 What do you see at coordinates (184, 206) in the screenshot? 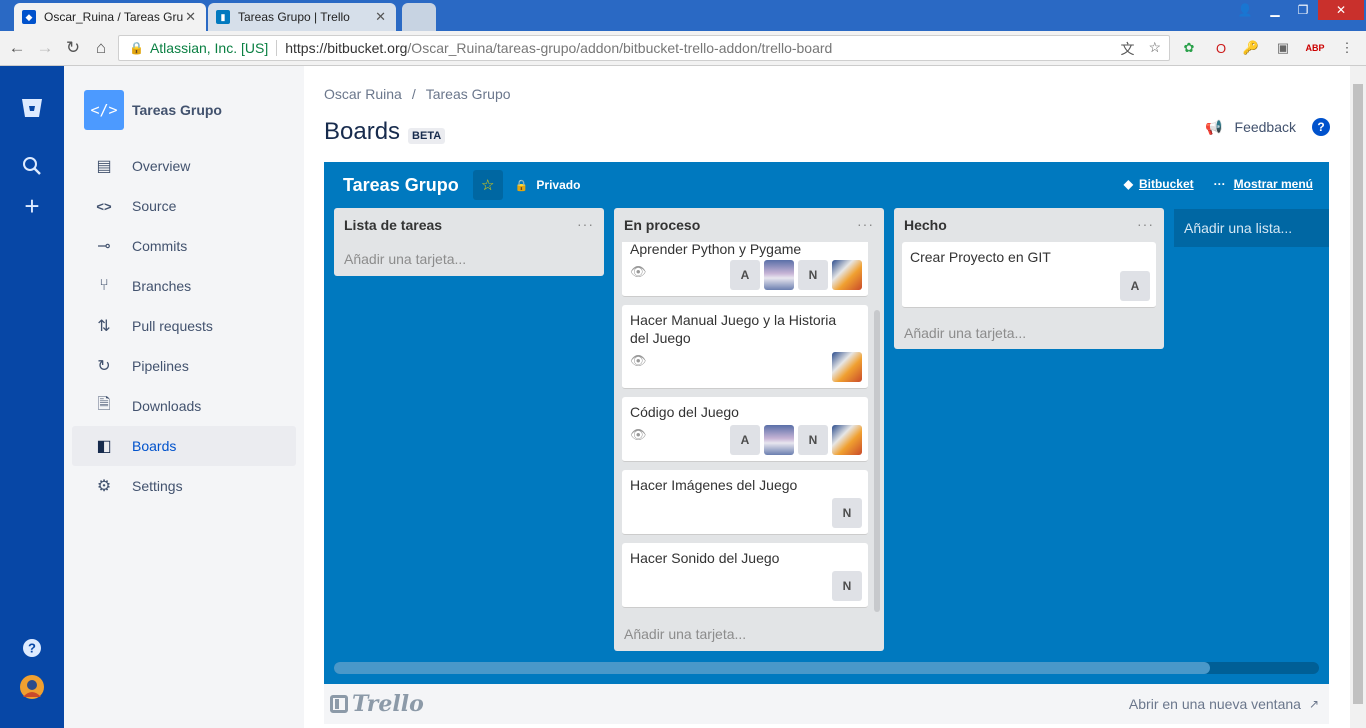
I see `sidebar-item-source: <> Source` at bounding box center [184, 206].